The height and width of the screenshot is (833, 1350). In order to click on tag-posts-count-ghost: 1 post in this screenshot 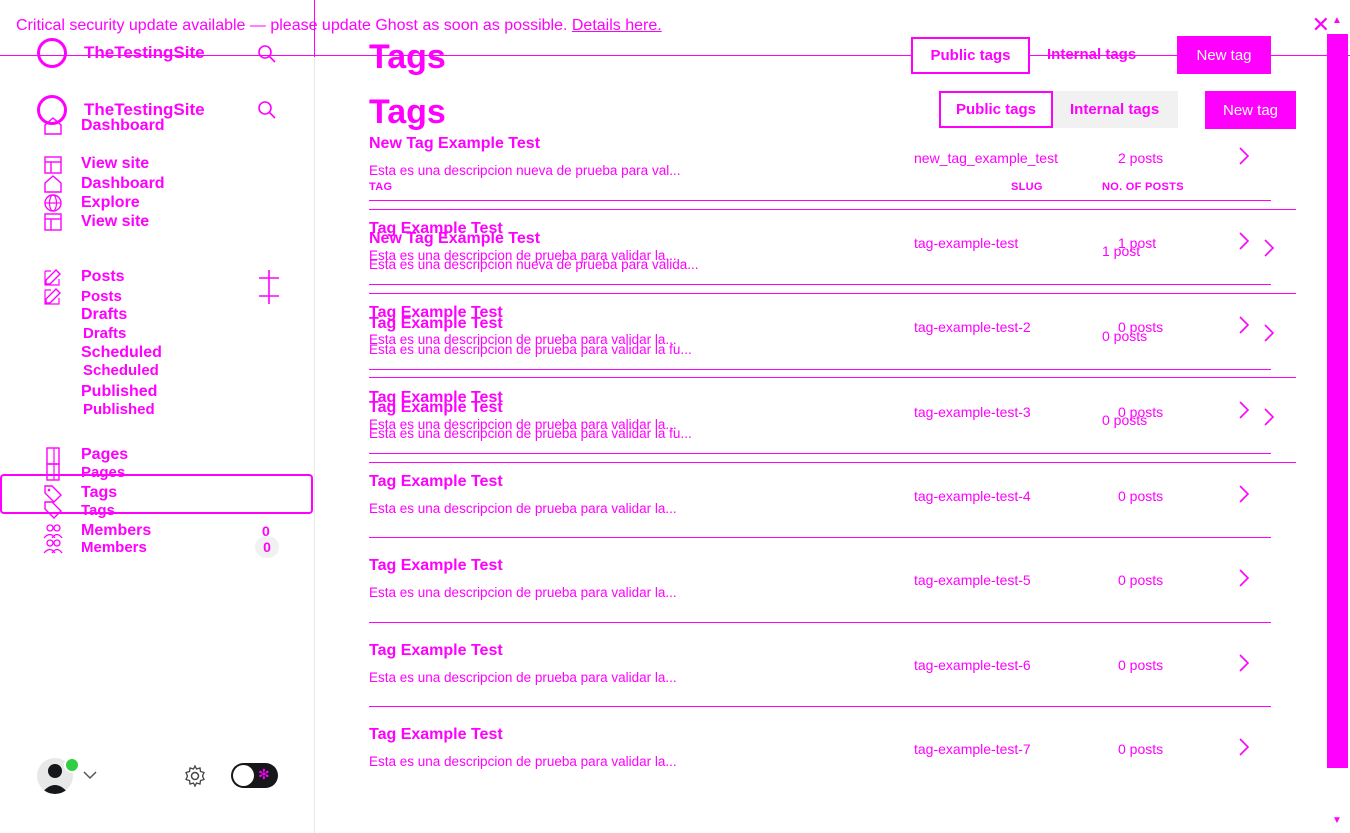, I will do `click(1121, 251)`.